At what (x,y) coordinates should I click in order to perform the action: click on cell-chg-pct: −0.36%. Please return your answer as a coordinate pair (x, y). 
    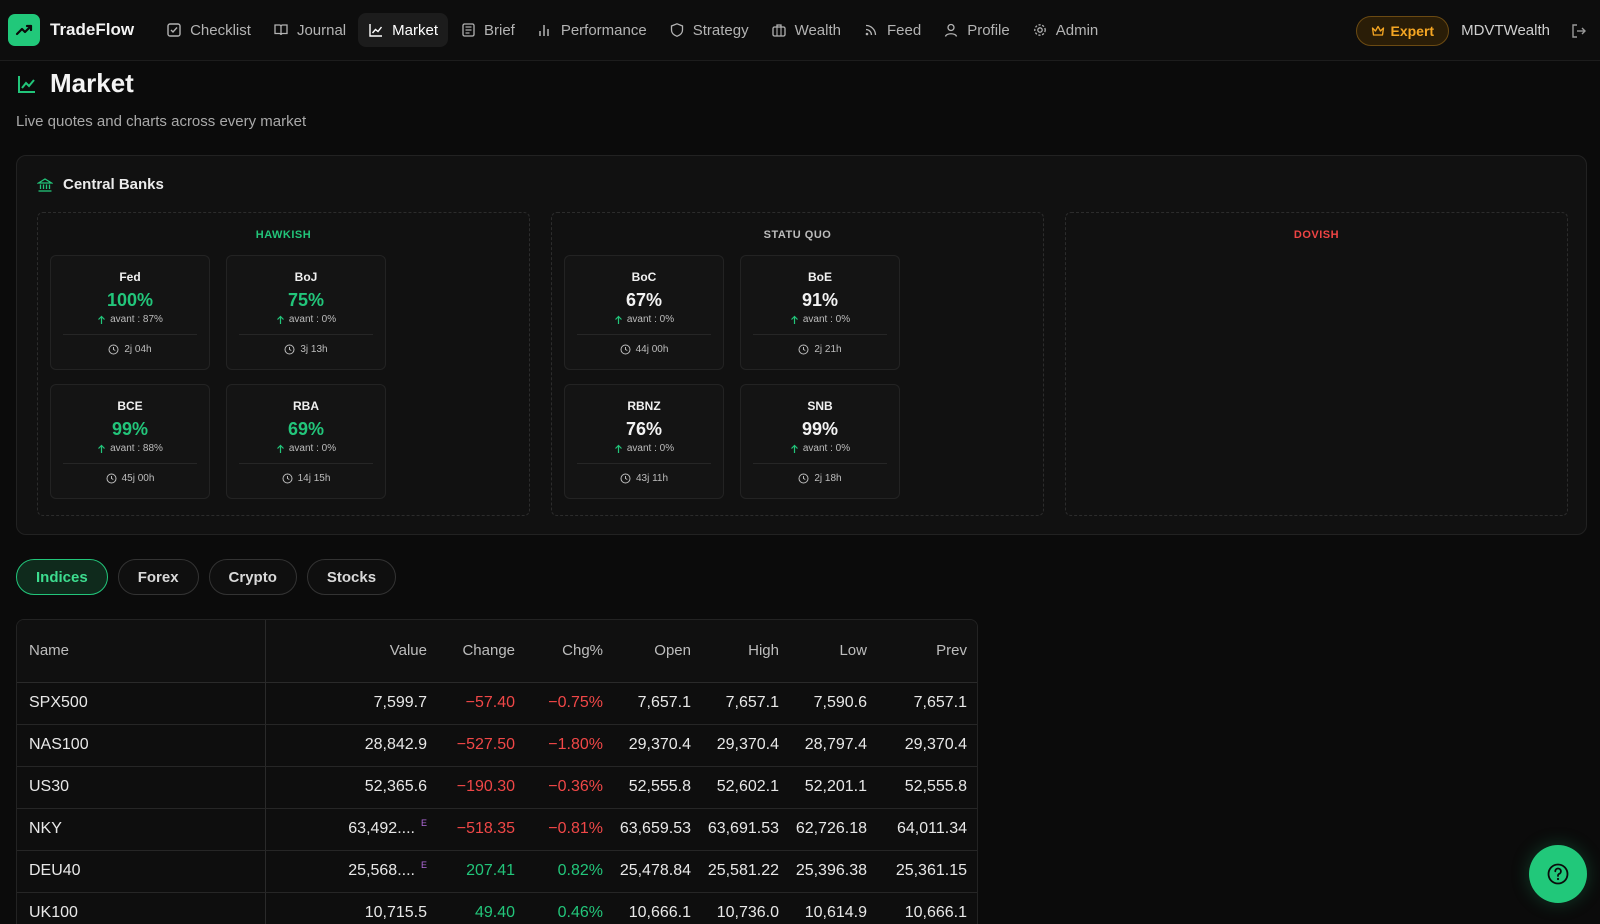
    Looking at the image, I should click on (571, 787).